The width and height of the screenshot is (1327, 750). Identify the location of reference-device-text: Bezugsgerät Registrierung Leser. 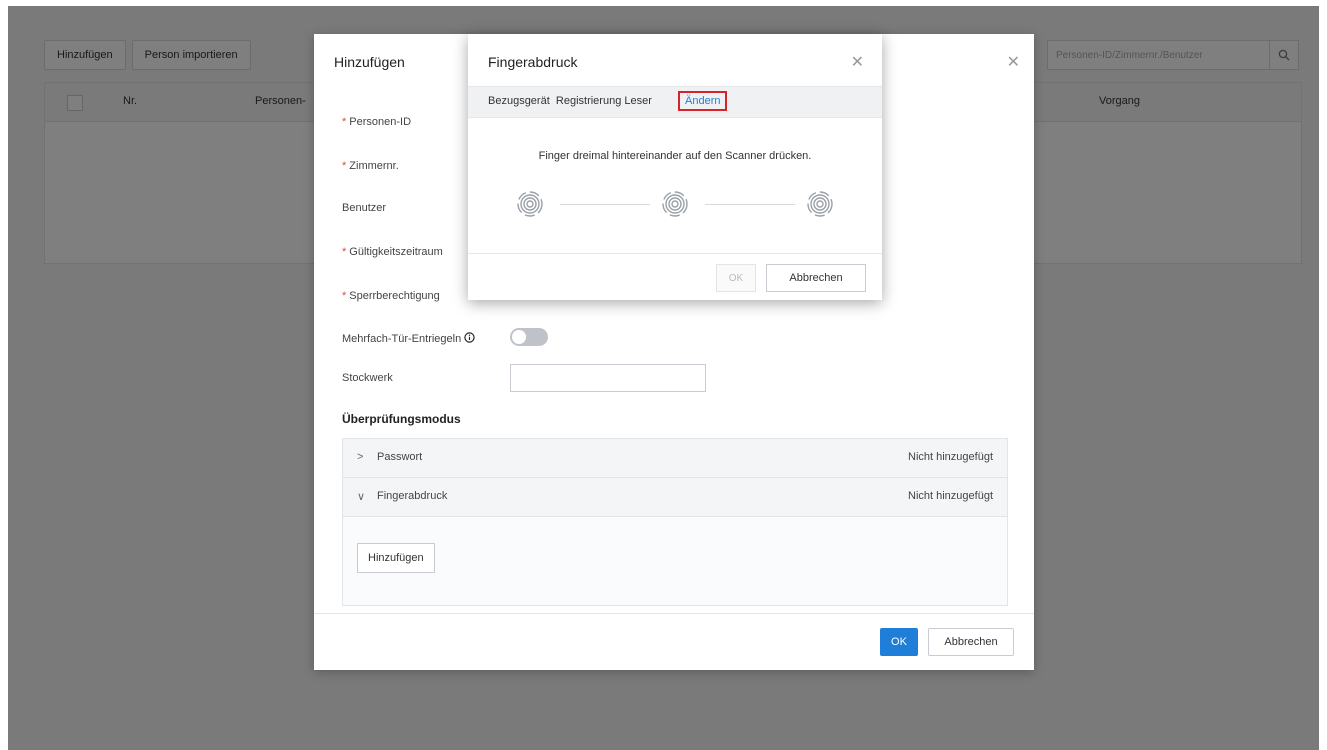
(570, 101).